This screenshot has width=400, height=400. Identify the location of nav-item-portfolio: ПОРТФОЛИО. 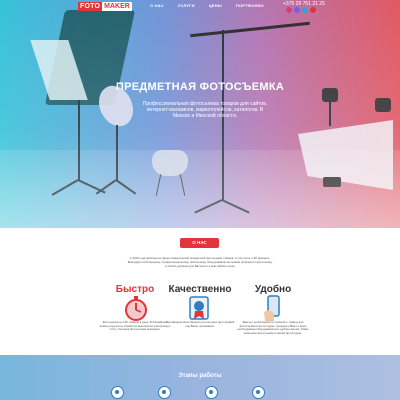
(250, 5).